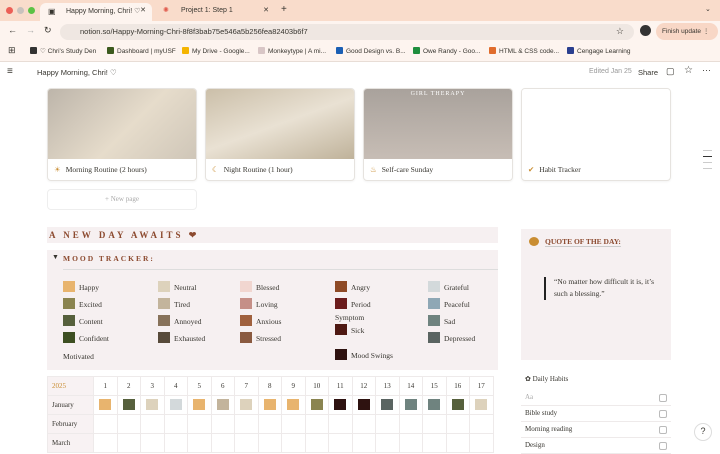  Describe the element at coordinates (215, 12) in the screenshot. I see `browser-tab: ✺ Project 1: Step 1 ✕` at that location.